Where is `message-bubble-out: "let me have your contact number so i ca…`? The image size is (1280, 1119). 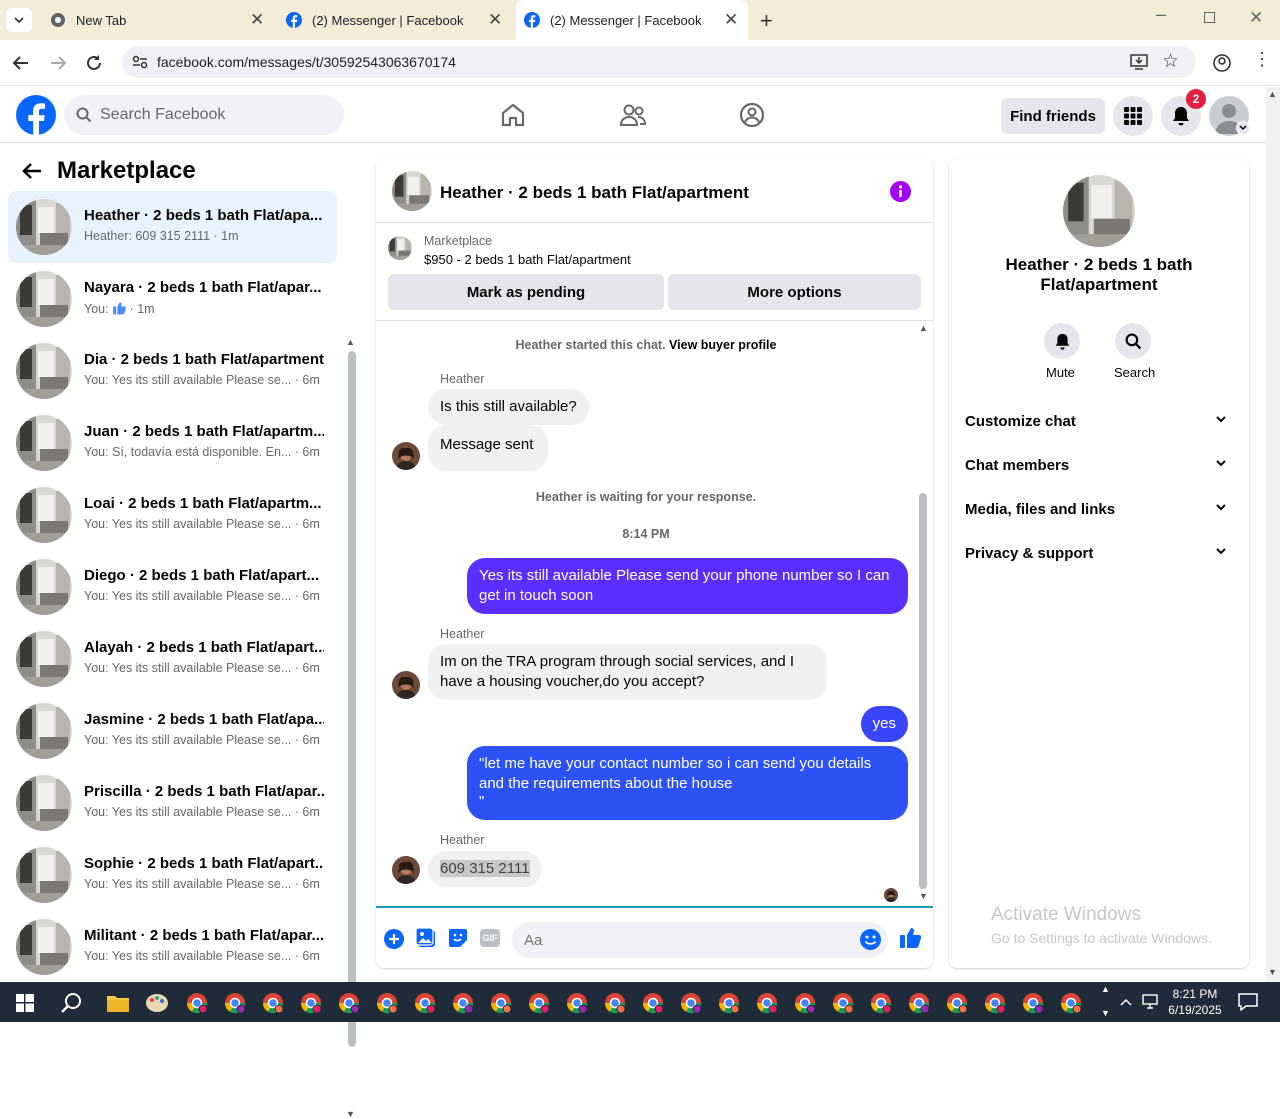 message-bubble-out: "let me have your contact number so i ca… is located at coordinates (687, 783).